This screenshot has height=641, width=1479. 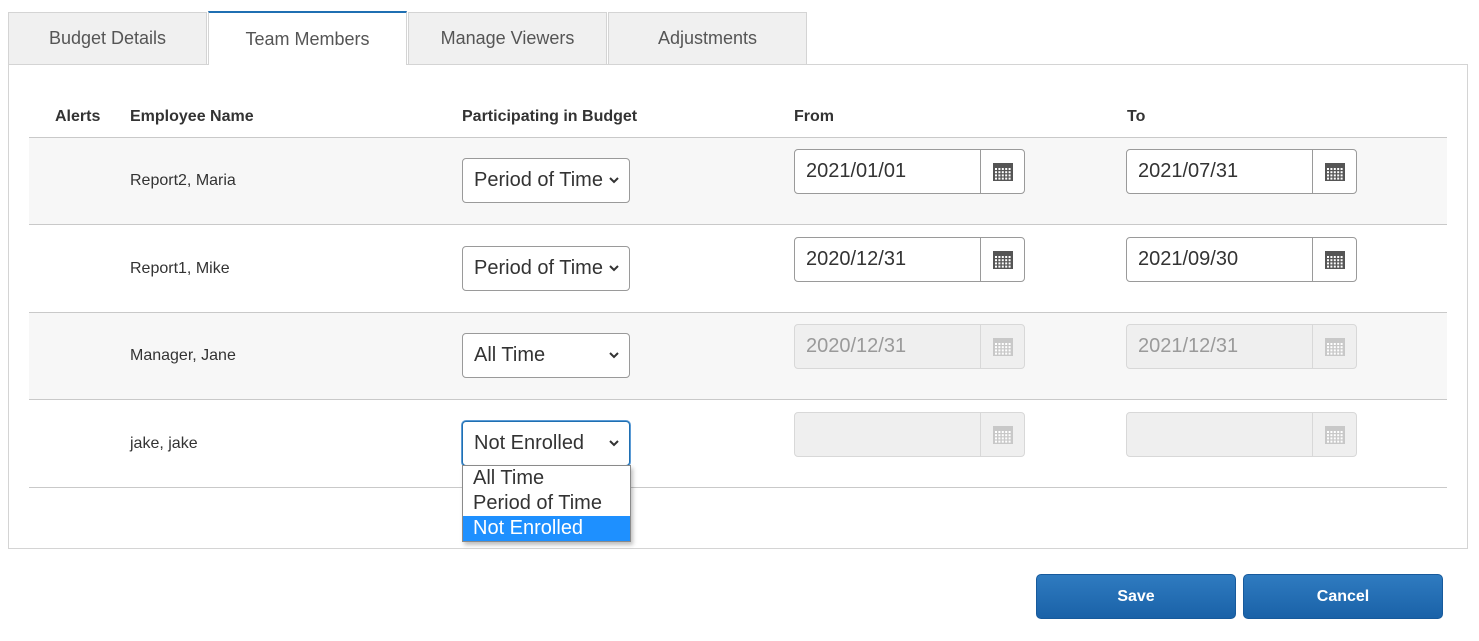 I want to click on employee-name: Report2, Maria, so click(x=183, y=180).